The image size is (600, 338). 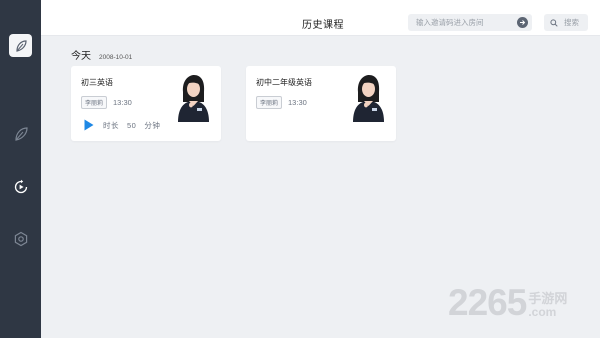 What do you see at coordinates (320, 18) in the screenshot?
I see `top-bar: 历史课程 搜索` at bounding box center [320, 18].